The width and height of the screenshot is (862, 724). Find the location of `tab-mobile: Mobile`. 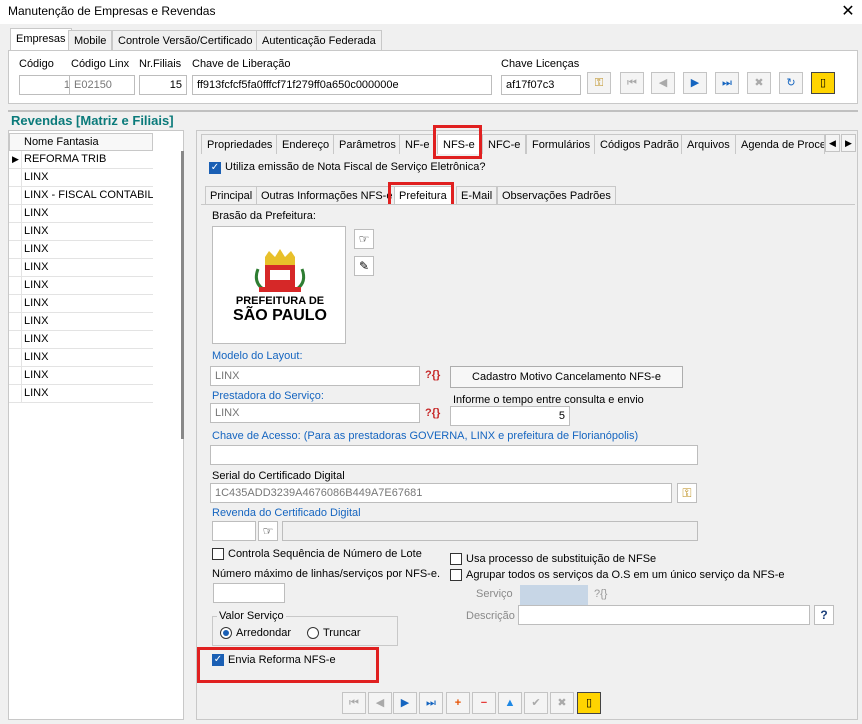

tab-mobile: Mobile is located at coordinates (90, 40).